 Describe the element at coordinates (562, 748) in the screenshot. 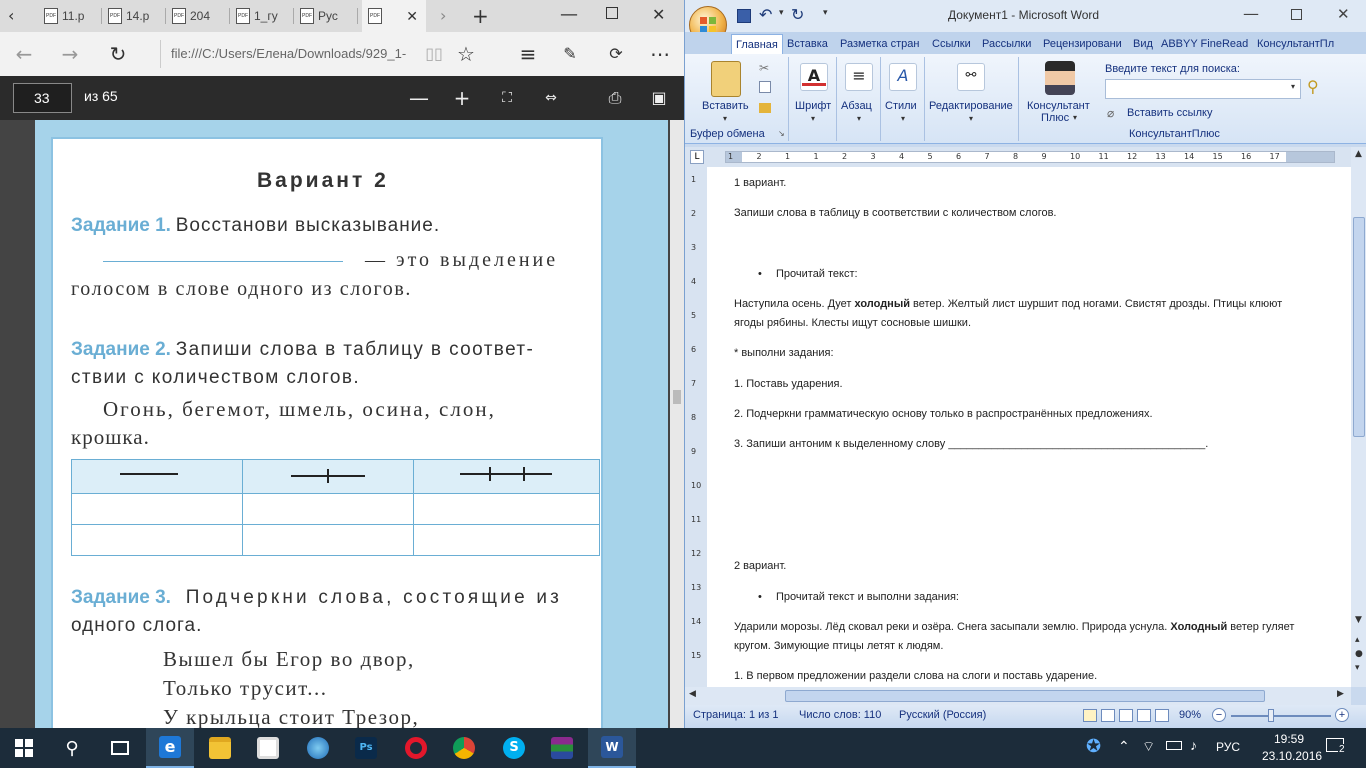

I see `winrar-taskbar-icon` at that location.